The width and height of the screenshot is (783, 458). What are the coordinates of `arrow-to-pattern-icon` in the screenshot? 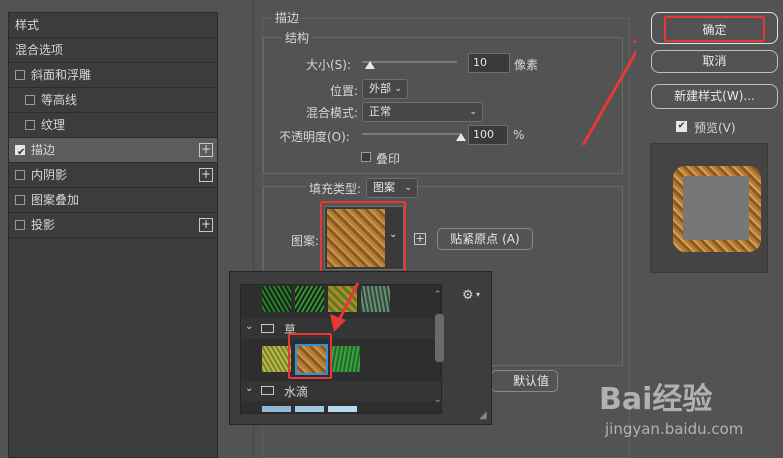 It's located at (345, 307).